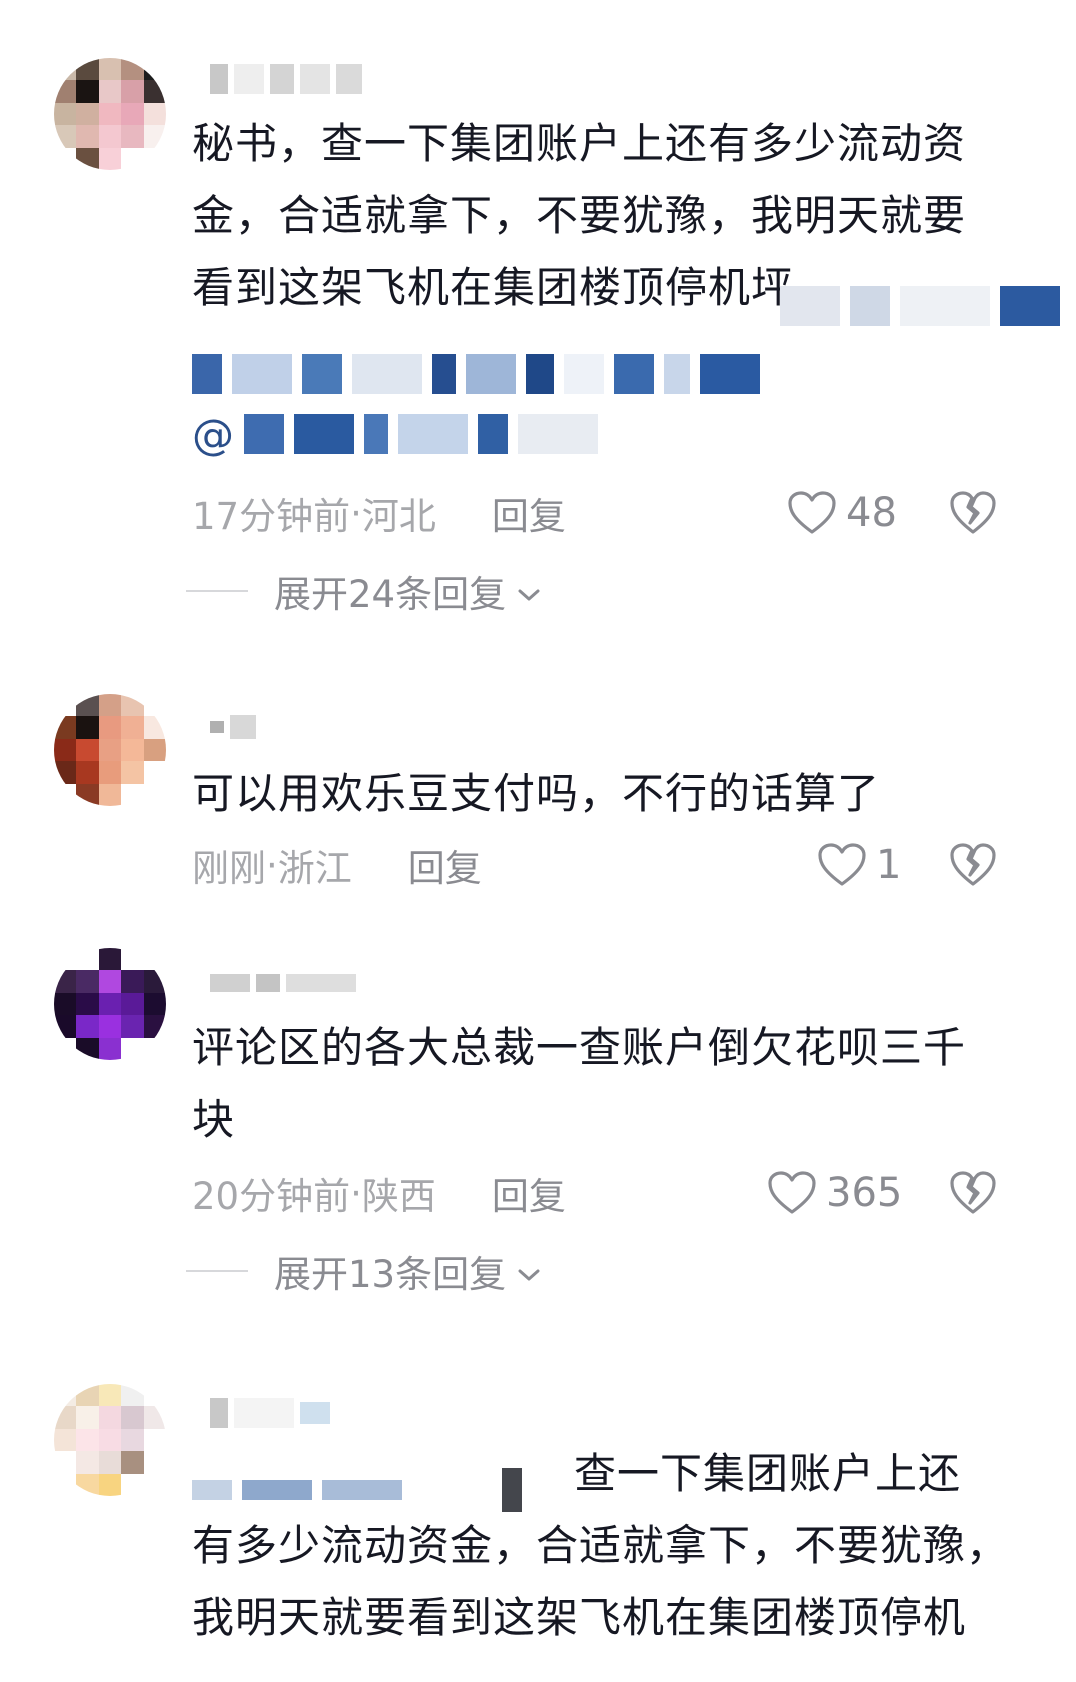 The image size is (1076, 1682). I want to click on blurred-text, so click(920, 306).